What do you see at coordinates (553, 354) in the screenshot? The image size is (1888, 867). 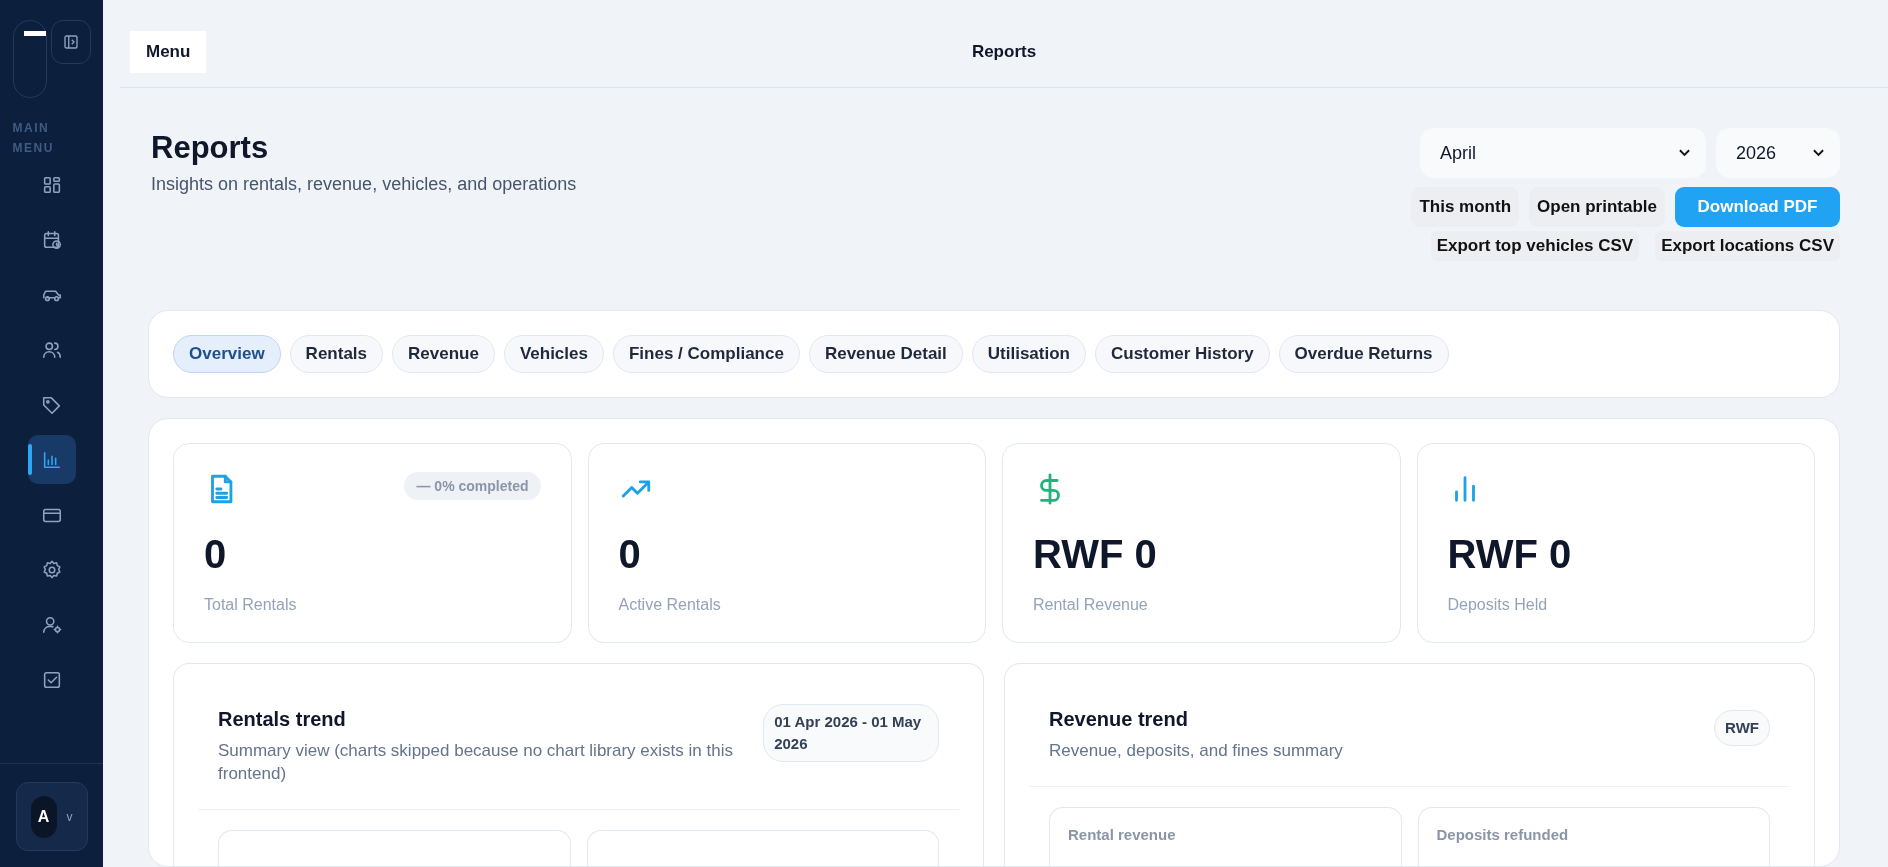 I see `tab: Vehicles` at bounding box center [553, 354].